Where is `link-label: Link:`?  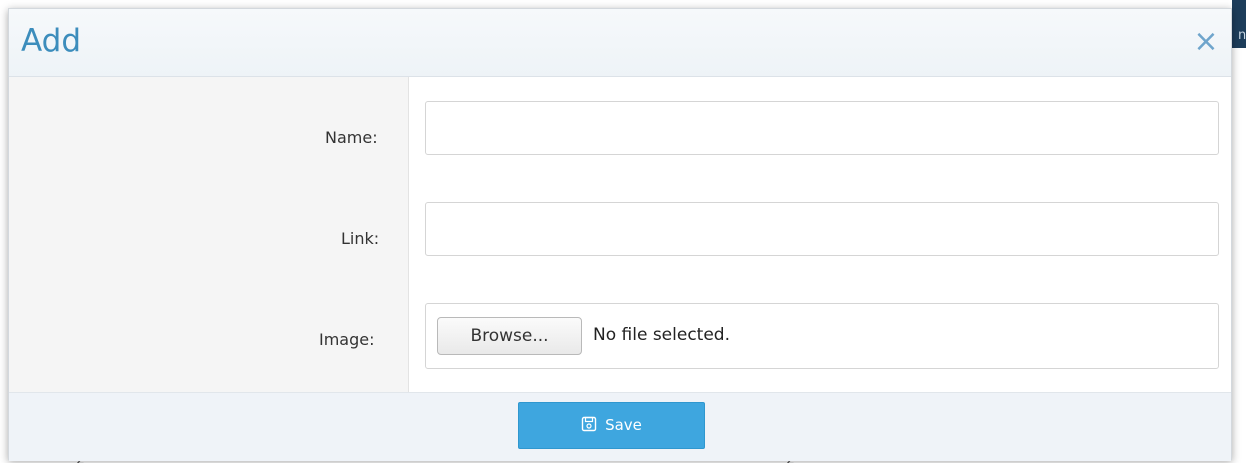
link-label: Link: is located at coordinates (360, 238).